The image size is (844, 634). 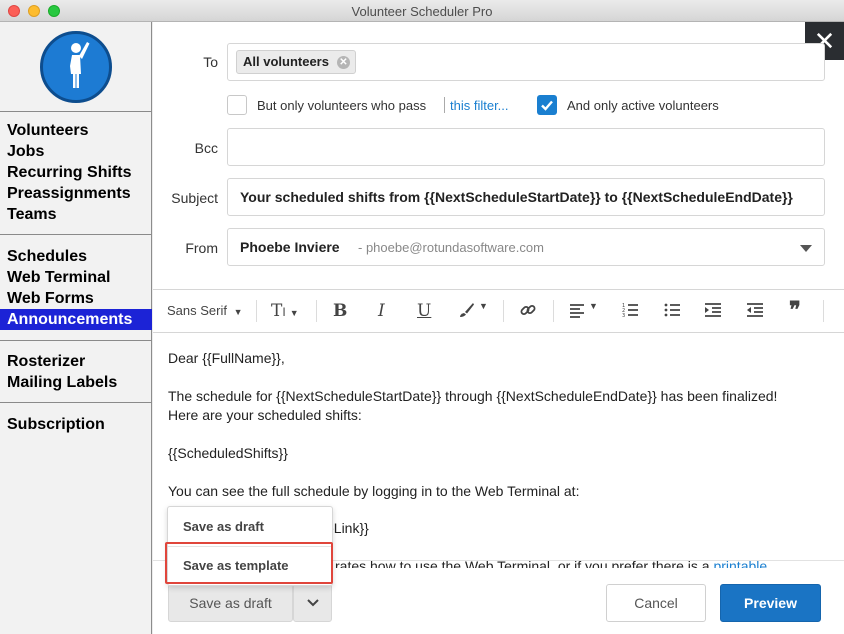 I want to click on body-line: Dear {{FullName}},, so click(x=226, y=358).